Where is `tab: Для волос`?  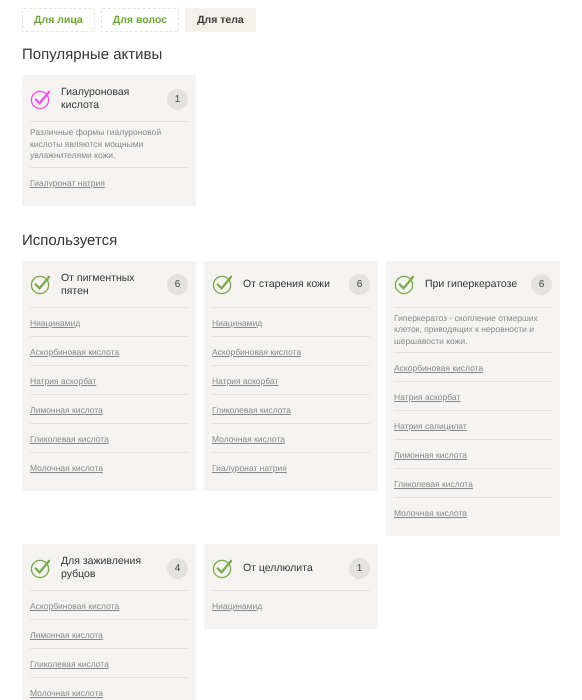
tab: Для волос is located at coordinates (140, 20).